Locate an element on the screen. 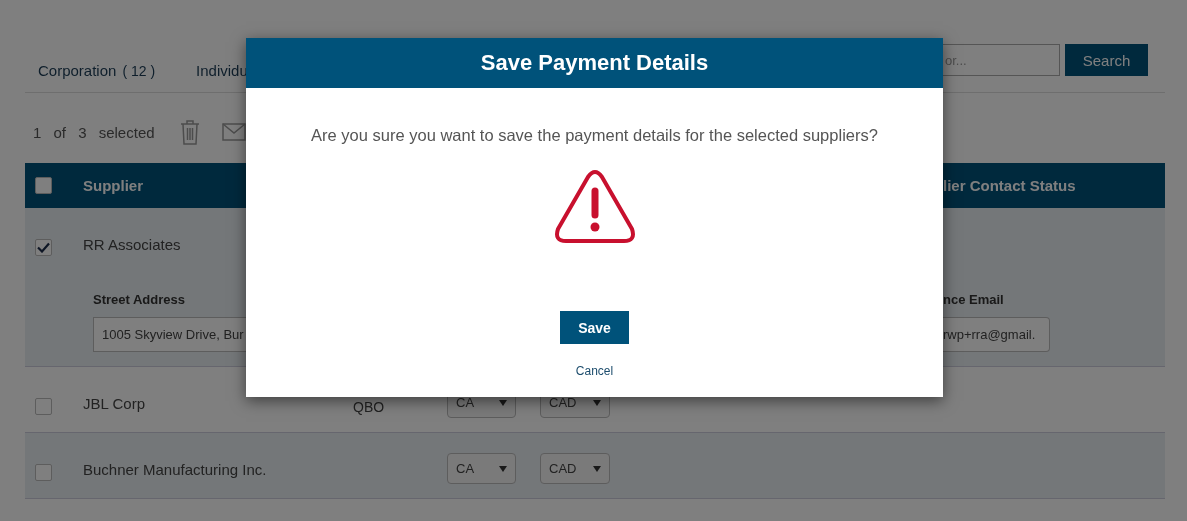  supplier-name: RR Associates is located at coordinates (132, 244).